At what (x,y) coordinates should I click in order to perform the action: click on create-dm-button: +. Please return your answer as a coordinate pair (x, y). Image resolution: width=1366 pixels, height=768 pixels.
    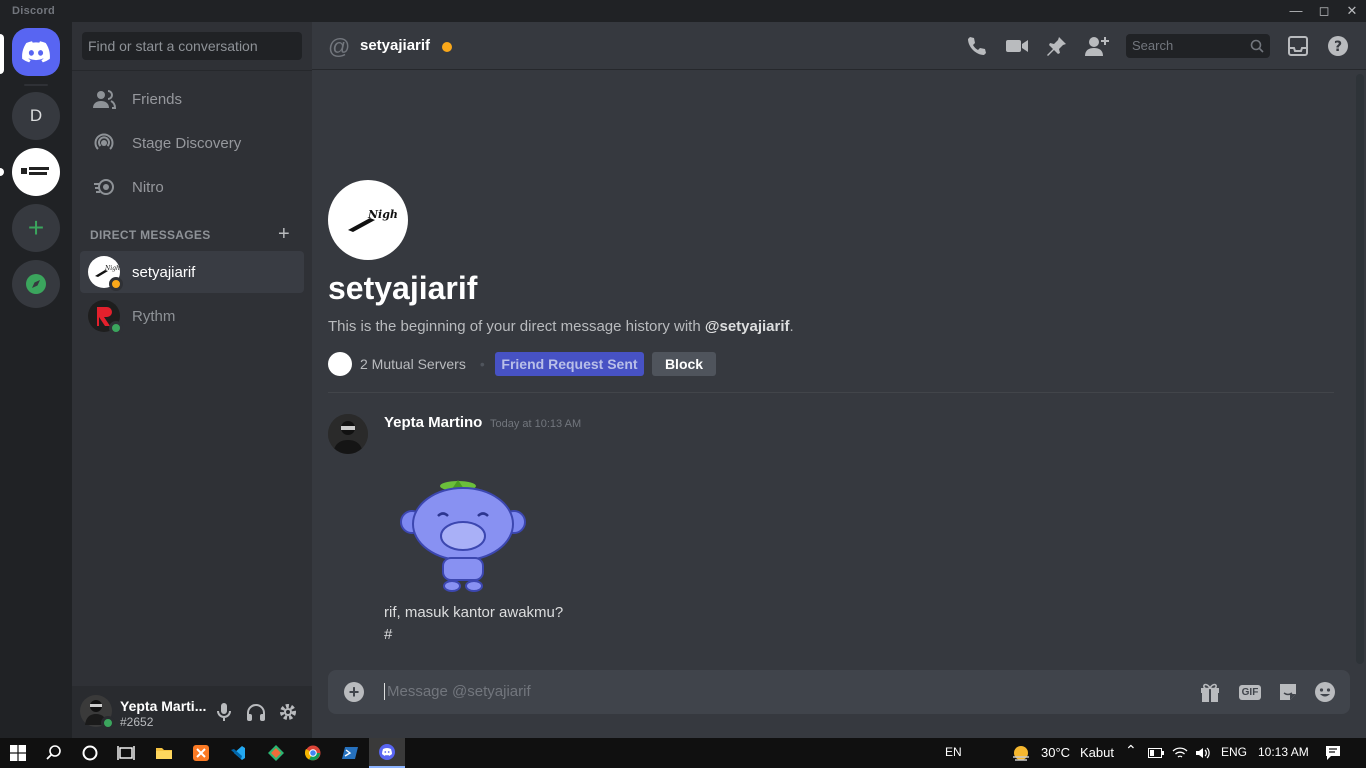
    Looking at the image, I should click on (284, 234).